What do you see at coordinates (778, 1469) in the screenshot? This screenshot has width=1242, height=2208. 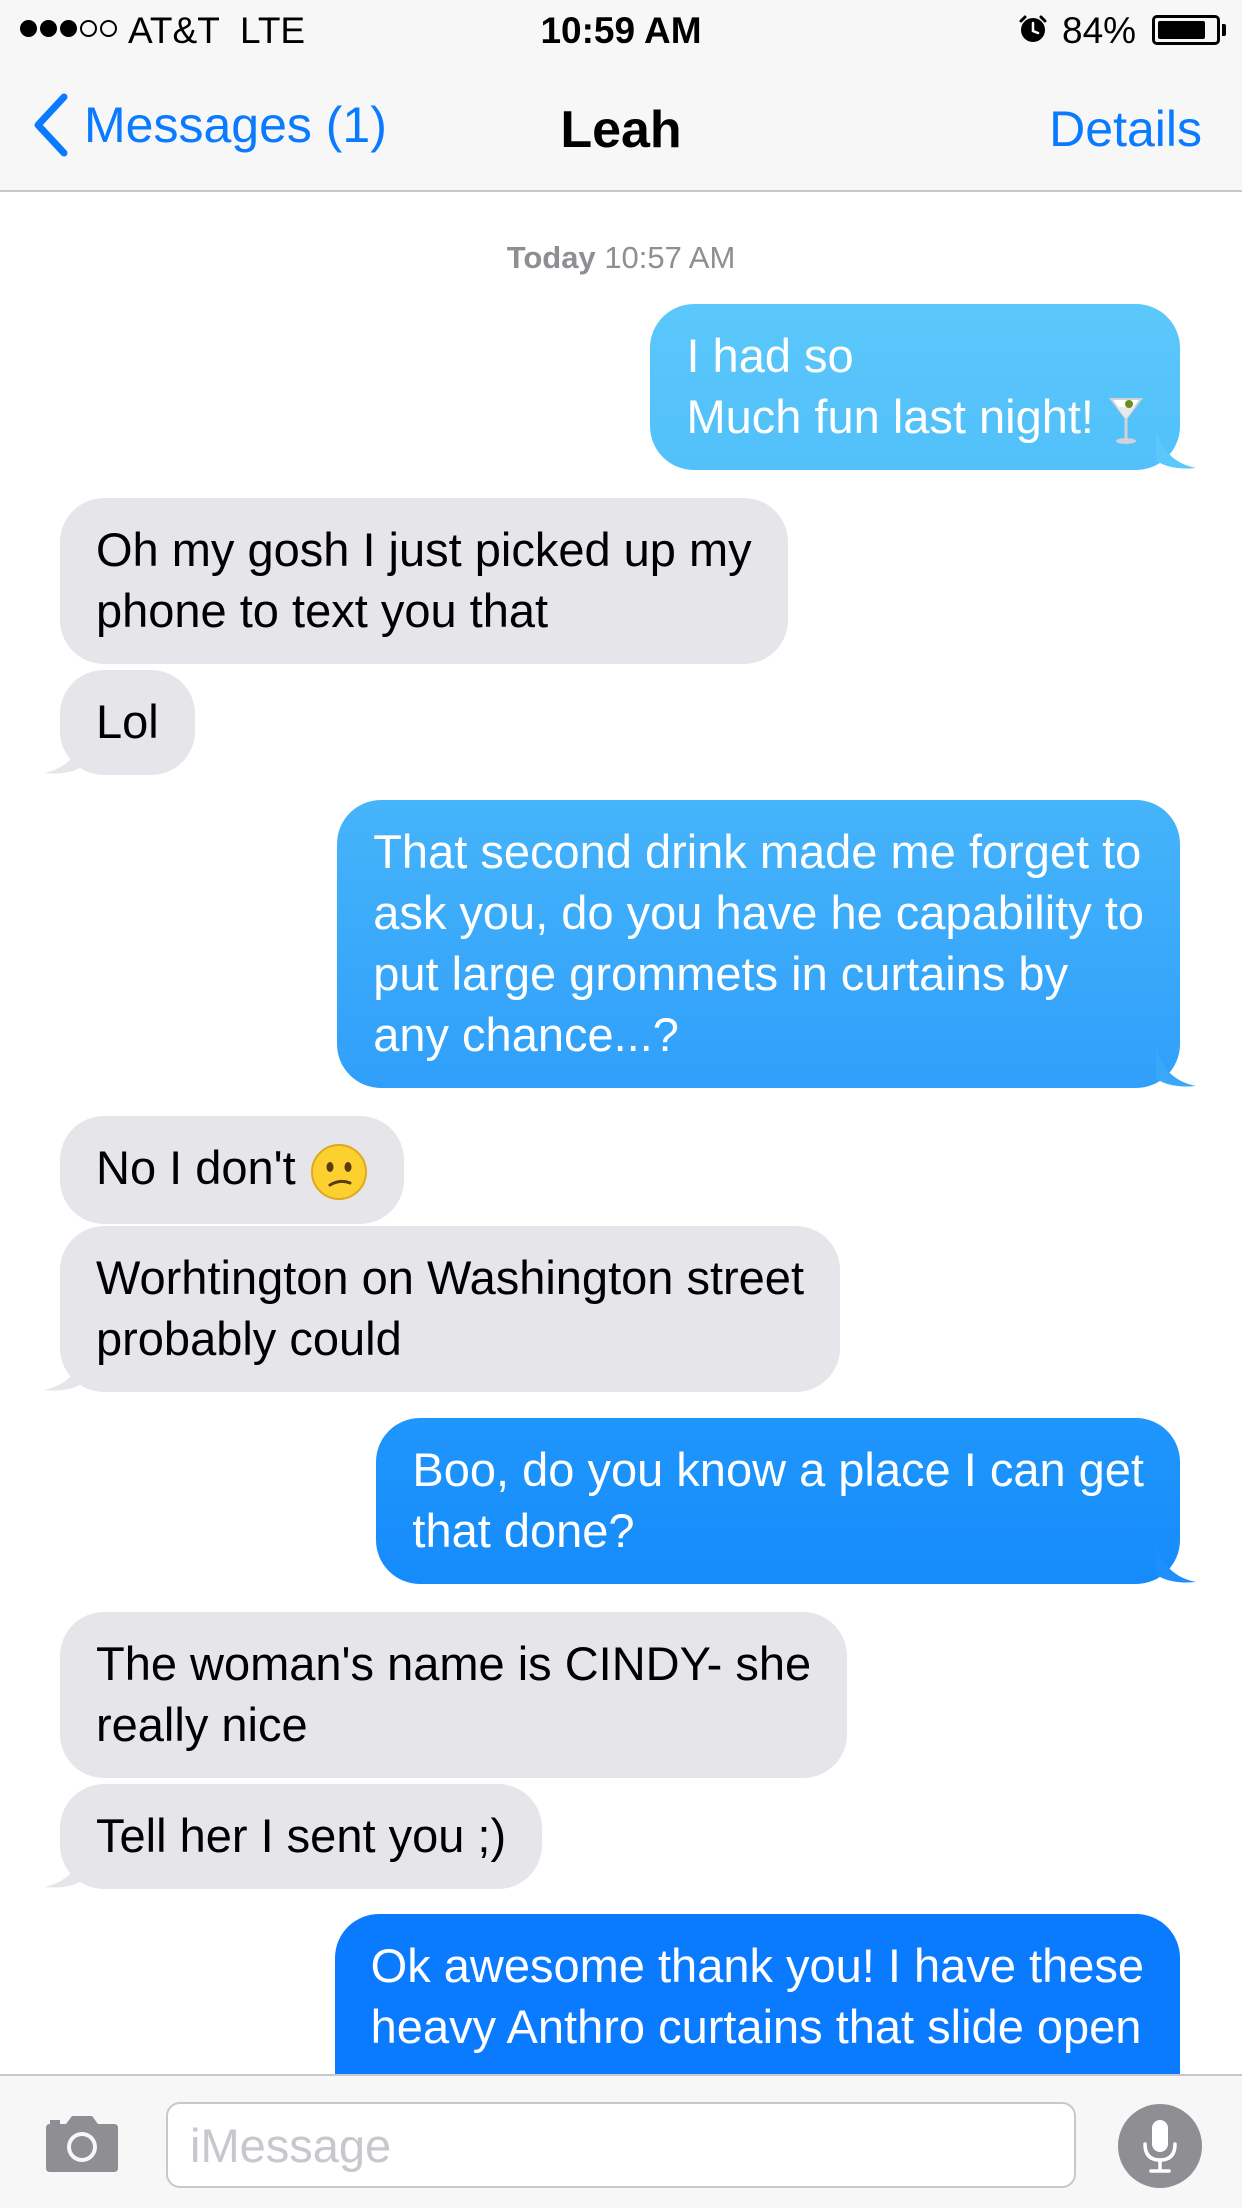 I see `message-line: Boo, do you know a place I can get` at bounding box center [778, 1469].